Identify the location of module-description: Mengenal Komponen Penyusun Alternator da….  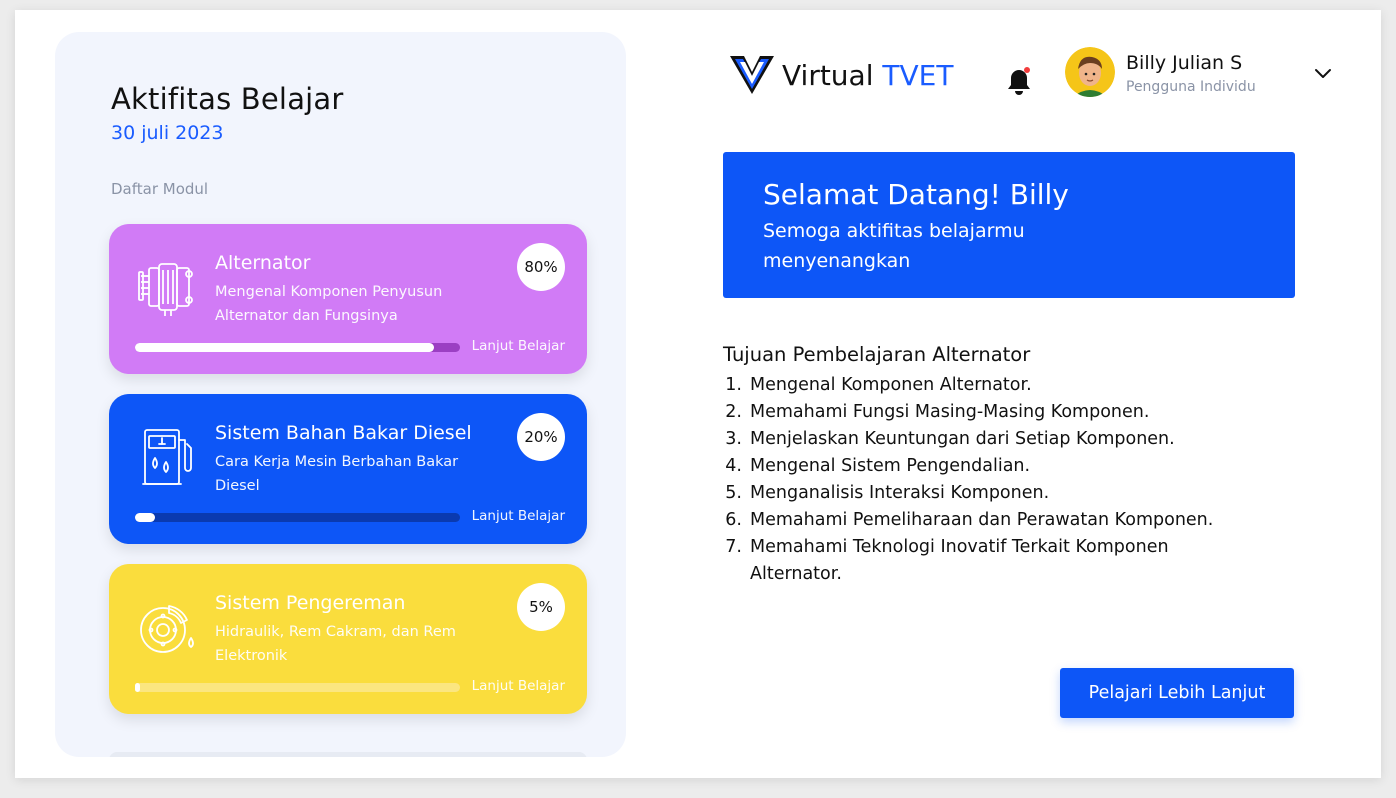
(329, 304).